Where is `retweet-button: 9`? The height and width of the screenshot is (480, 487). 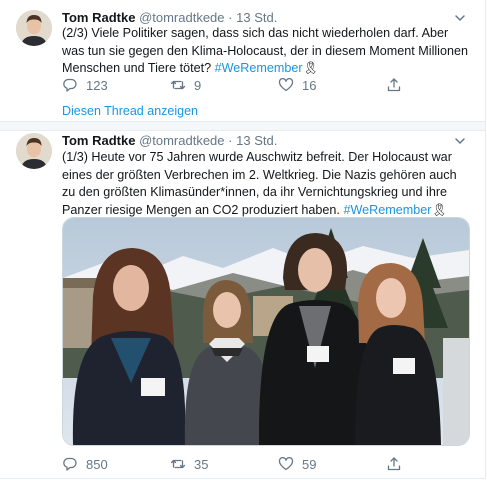
retweet-button: 9 is located at coordinates (185, 85).